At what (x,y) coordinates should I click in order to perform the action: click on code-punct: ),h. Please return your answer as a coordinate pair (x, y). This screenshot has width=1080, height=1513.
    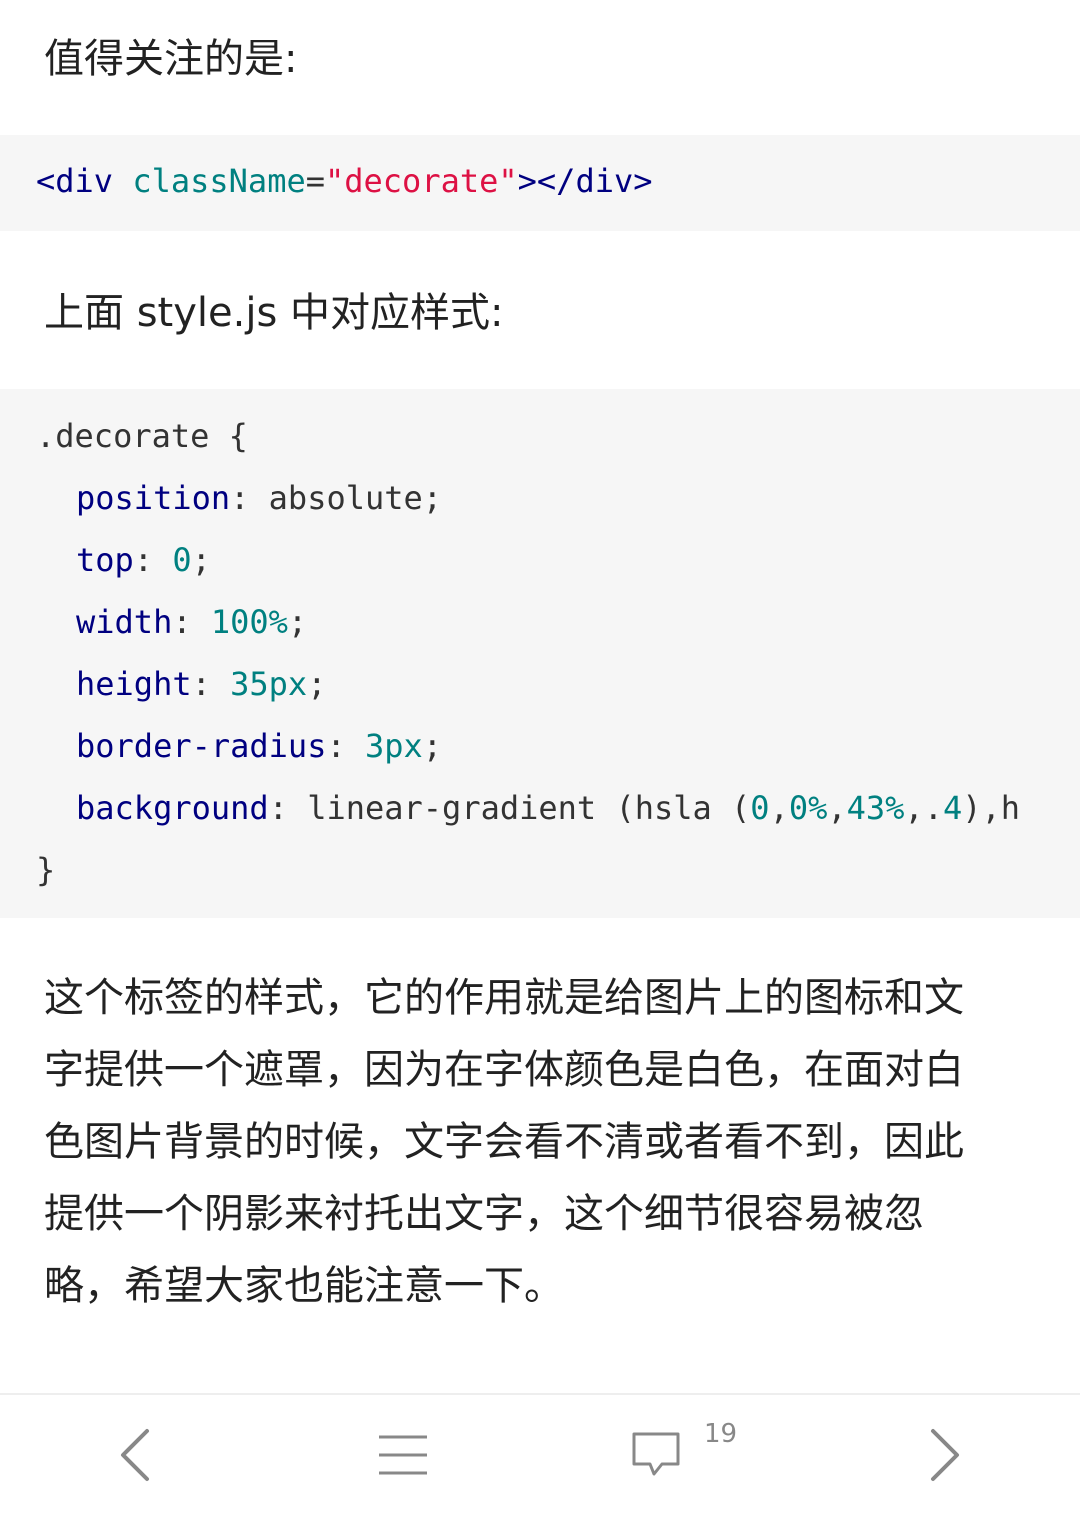
    Looking at the image, I should click on (991, 808).